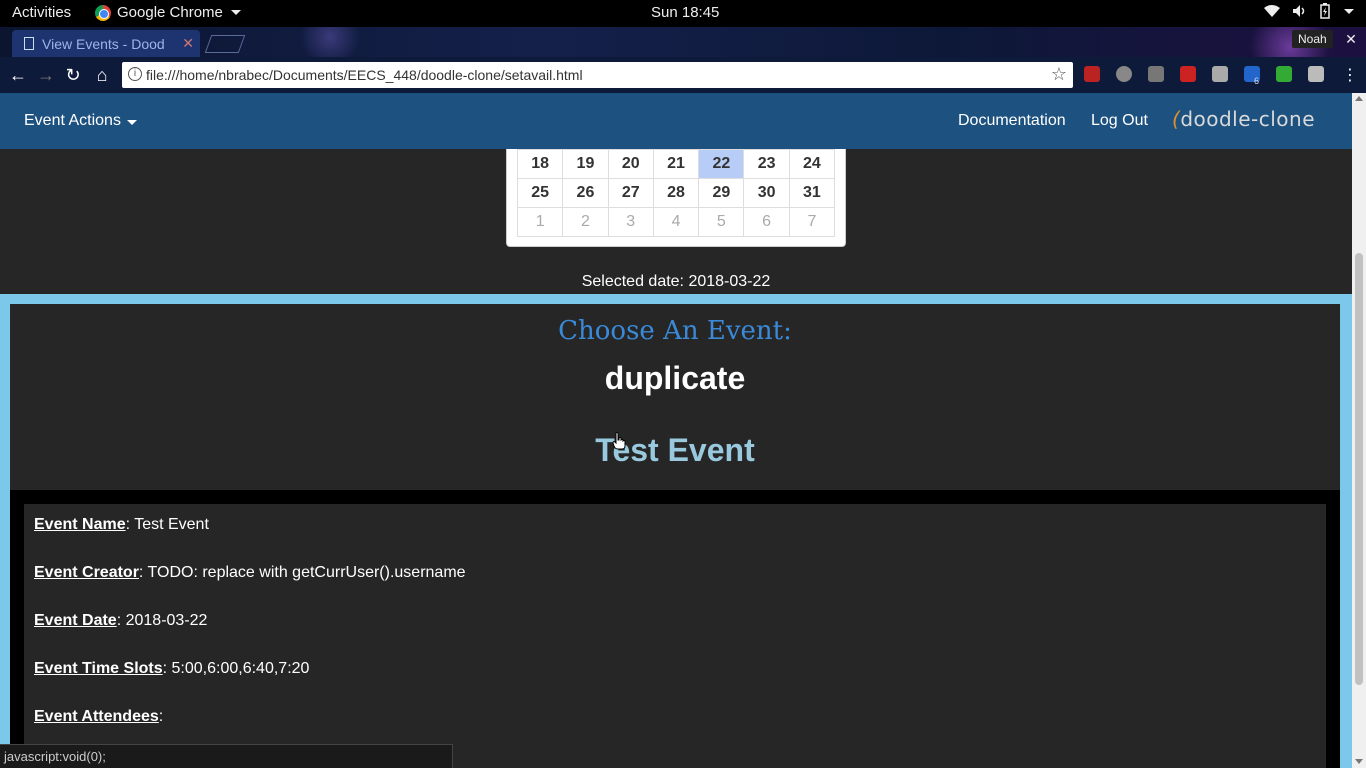 The width and height of the screenshot is (1366, 768). I want to click on battery-icon, so click(1325, 11).